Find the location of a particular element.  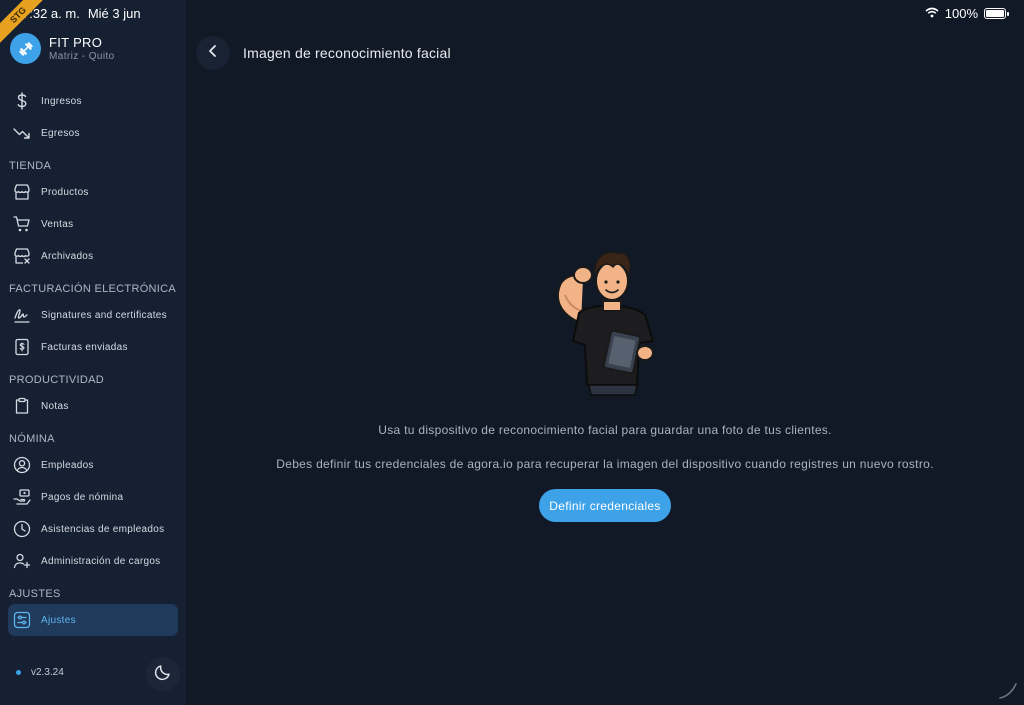

flexing-trainer-illustration is located at coordinates (611, 325).